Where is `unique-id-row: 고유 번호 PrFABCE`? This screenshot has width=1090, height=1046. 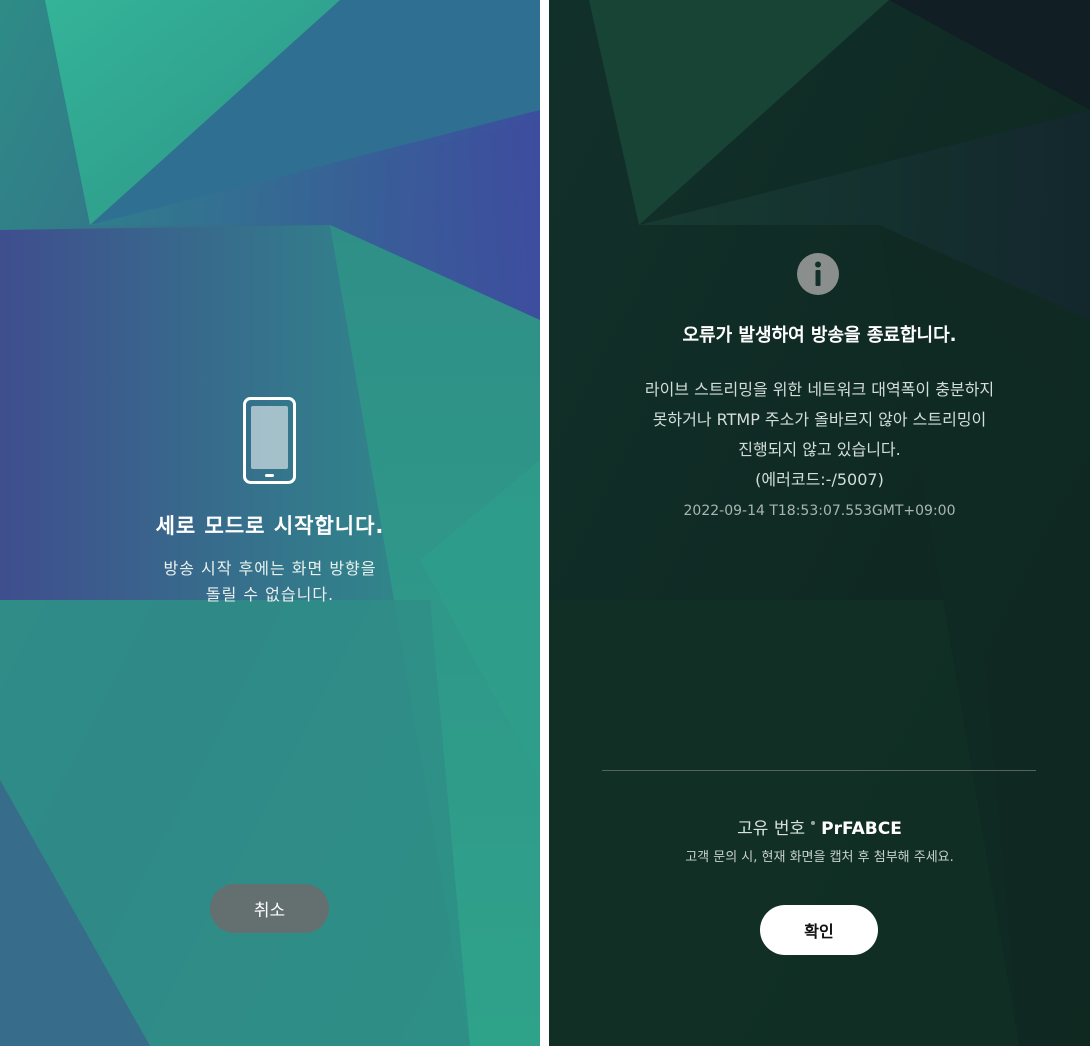 unique-id-row: 고유 번호 PrFABCE is located at coordinates (819, 826).